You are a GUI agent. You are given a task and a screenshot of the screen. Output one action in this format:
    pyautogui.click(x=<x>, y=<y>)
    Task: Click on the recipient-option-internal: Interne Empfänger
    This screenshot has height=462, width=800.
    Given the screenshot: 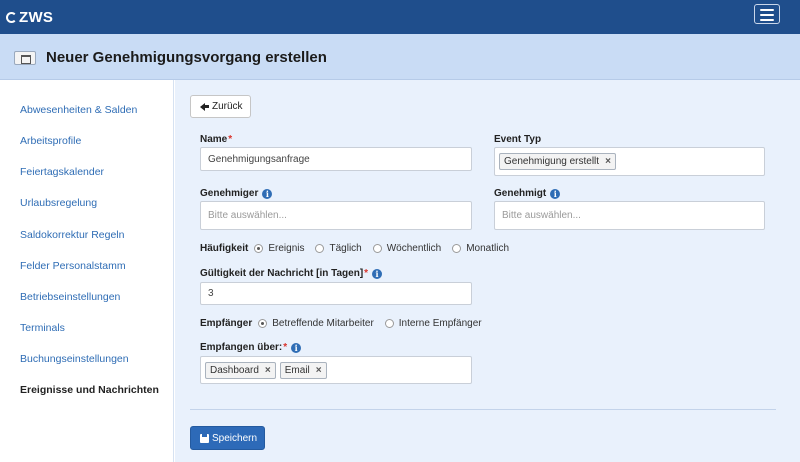 What is the action you would take?
    pyautogui.click(x=433, y=323)
    